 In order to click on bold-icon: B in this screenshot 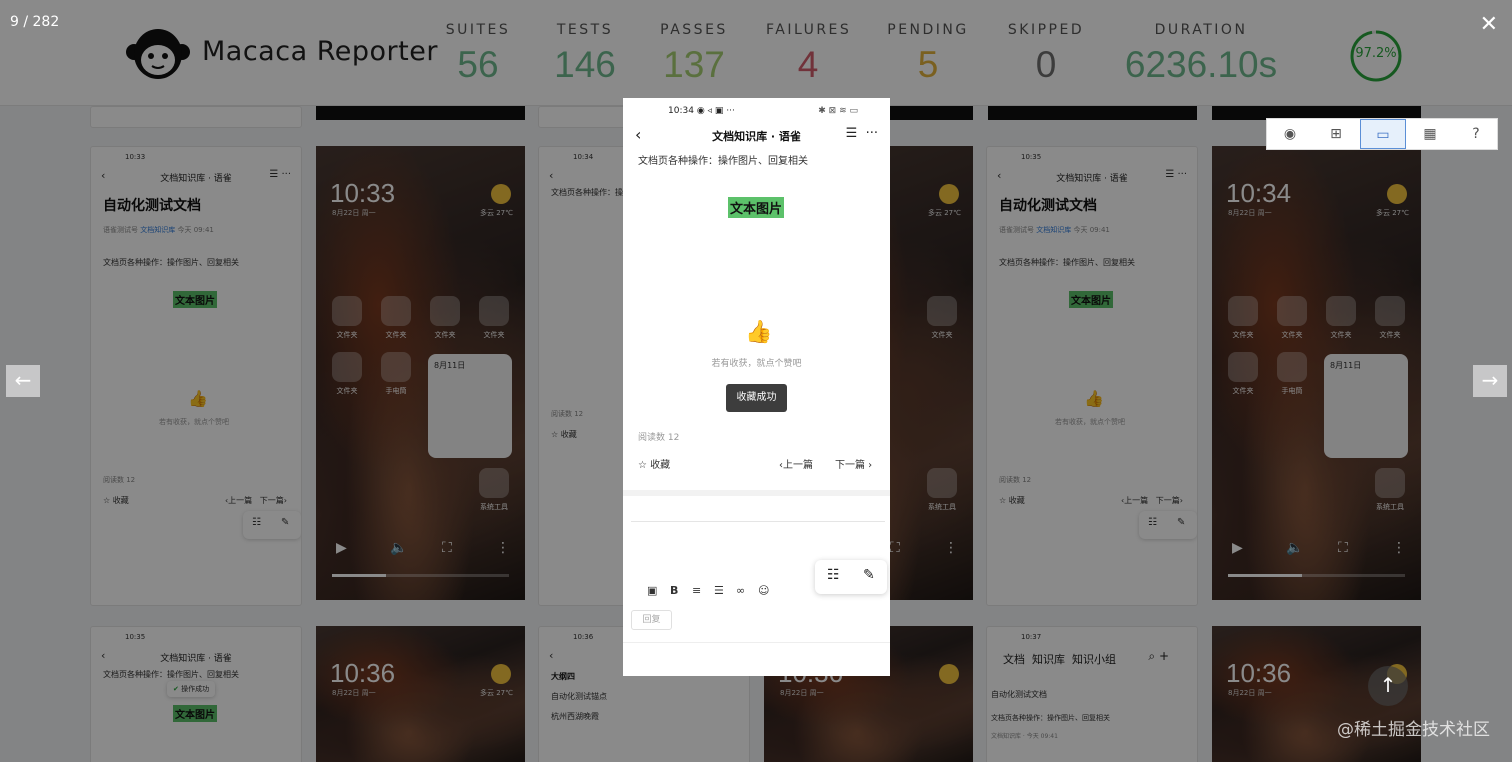, I will do `click(674, 590)`.